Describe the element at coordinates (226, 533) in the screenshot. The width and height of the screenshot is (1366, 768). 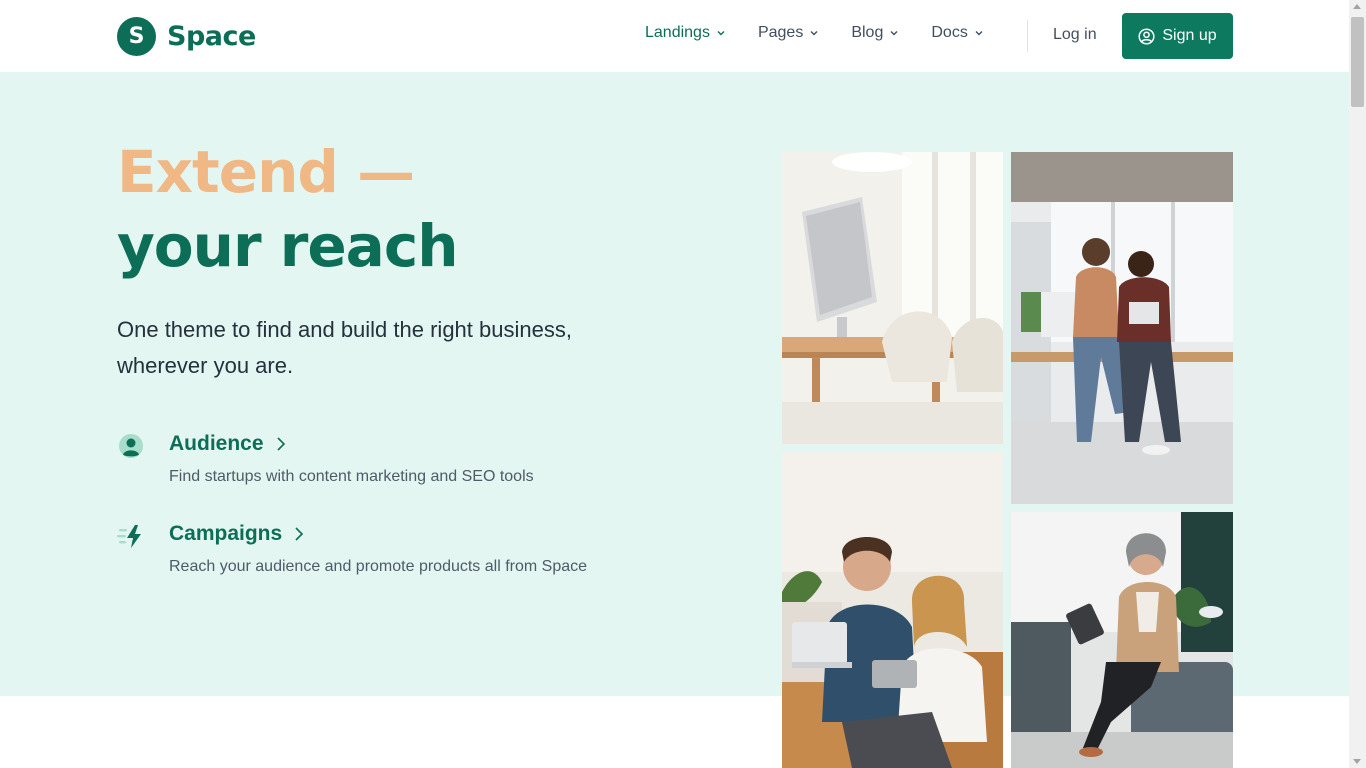
I see `feature-title: Campaigns` at that location.